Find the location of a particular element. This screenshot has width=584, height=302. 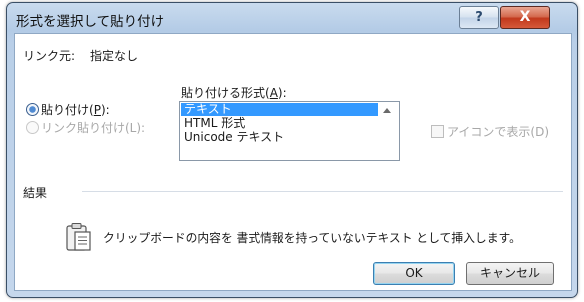

help-button: ? is located at coordinates (479, 17).